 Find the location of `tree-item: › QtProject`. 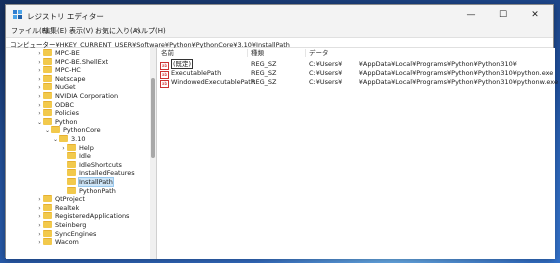

tree-item: › QtProject is located at coordinates (60, 199).